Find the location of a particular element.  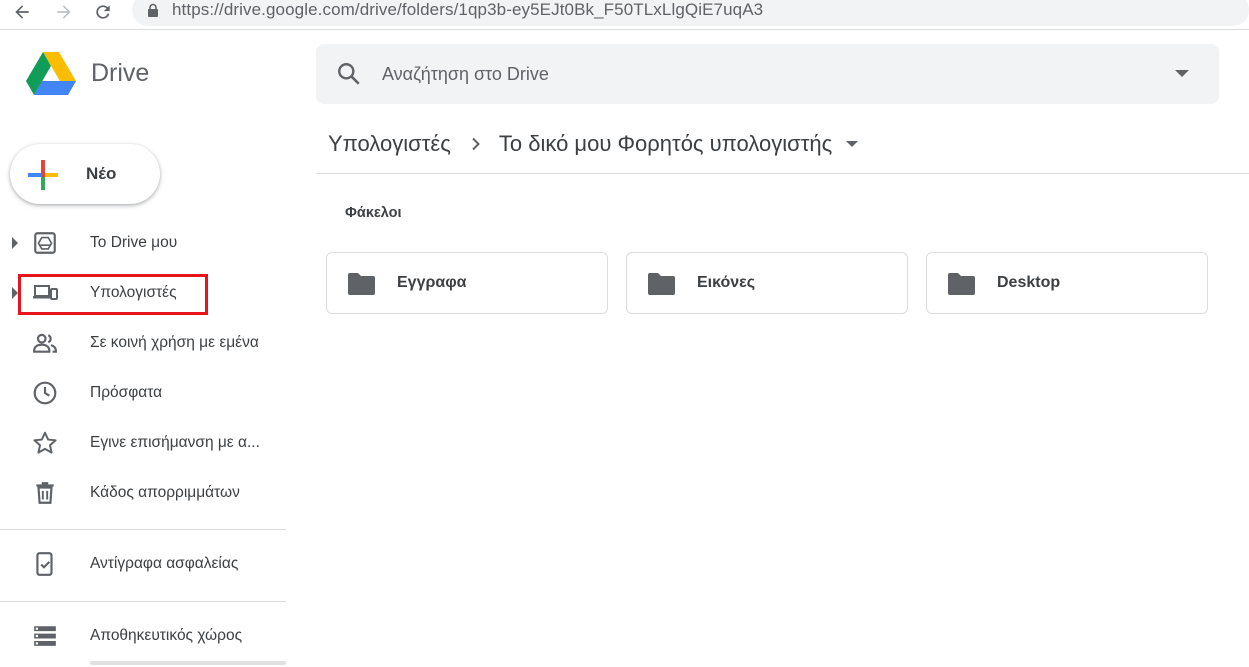

back-arrow-icon is located at coordinates (22, 12).